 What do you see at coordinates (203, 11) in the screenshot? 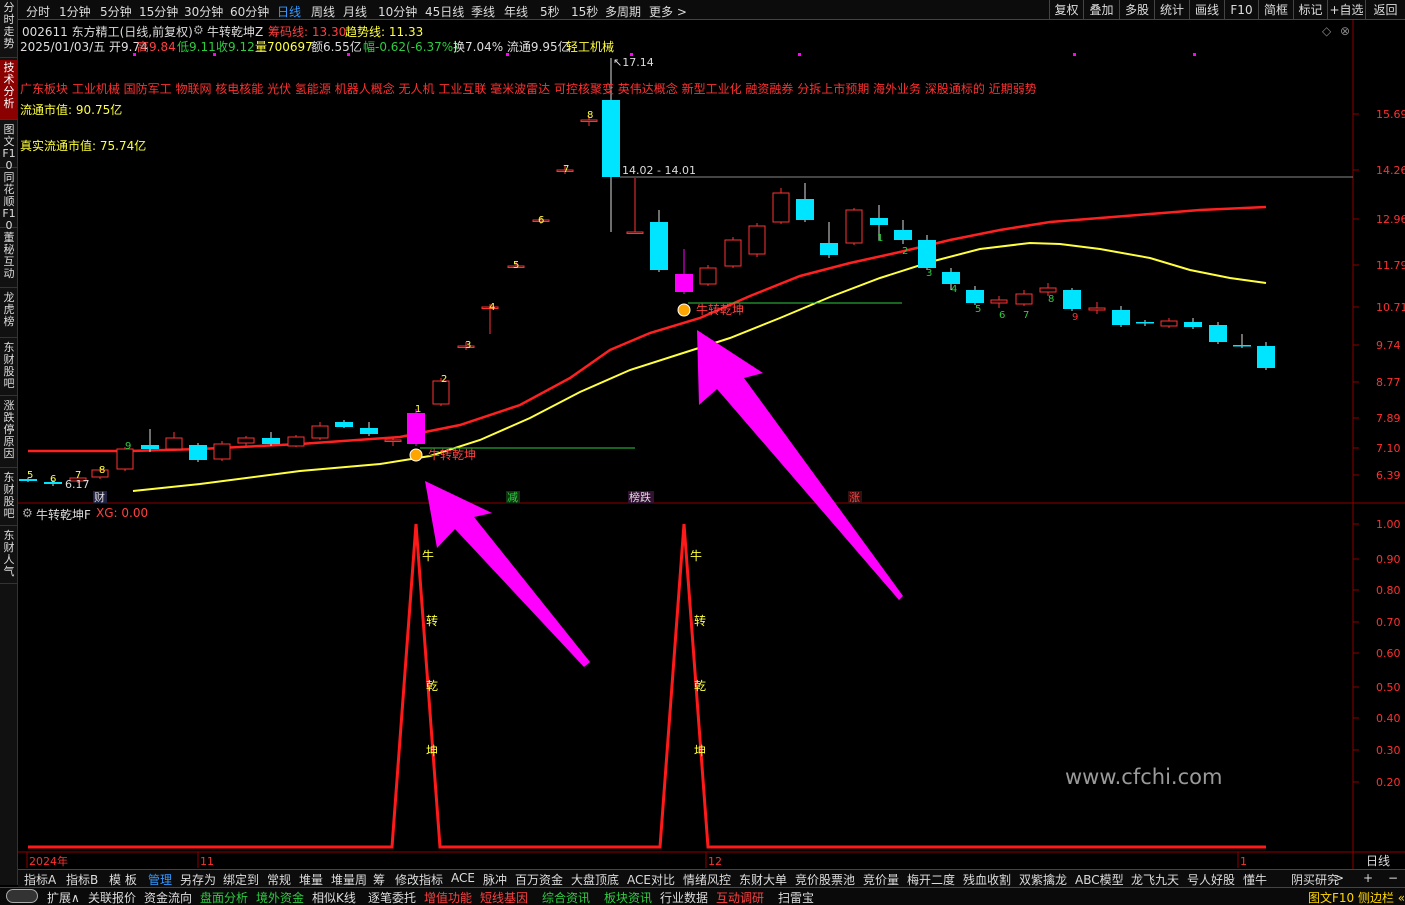
I see `period-tab: 30分钟` at bounding box center [203, 11].